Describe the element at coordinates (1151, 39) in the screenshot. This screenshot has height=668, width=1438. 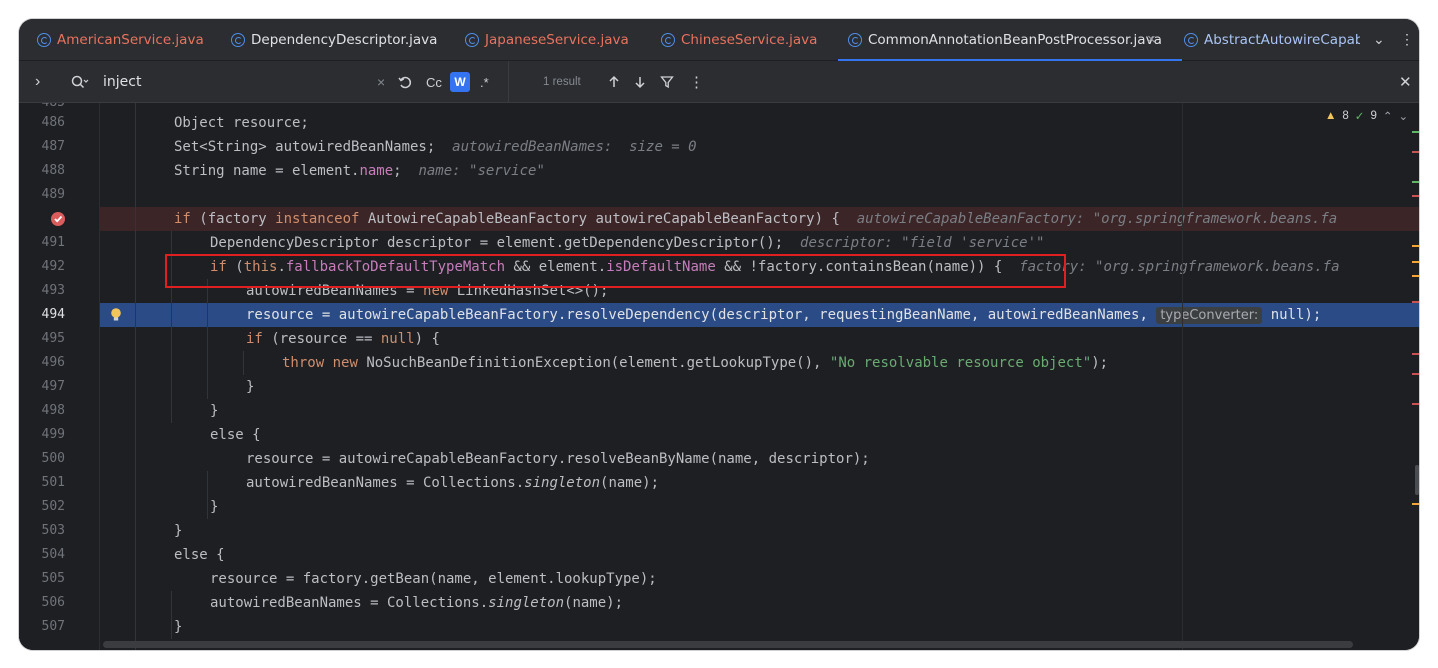
I see `tab-close-icon: ×` at that location.